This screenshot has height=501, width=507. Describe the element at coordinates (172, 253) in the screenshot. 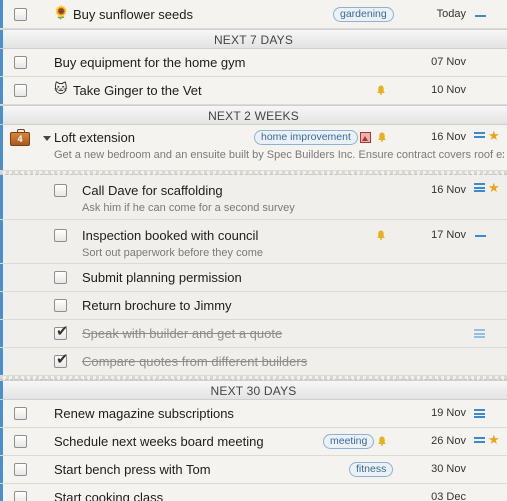

I see `task-note: Sort out paperwork before they come` at that location.